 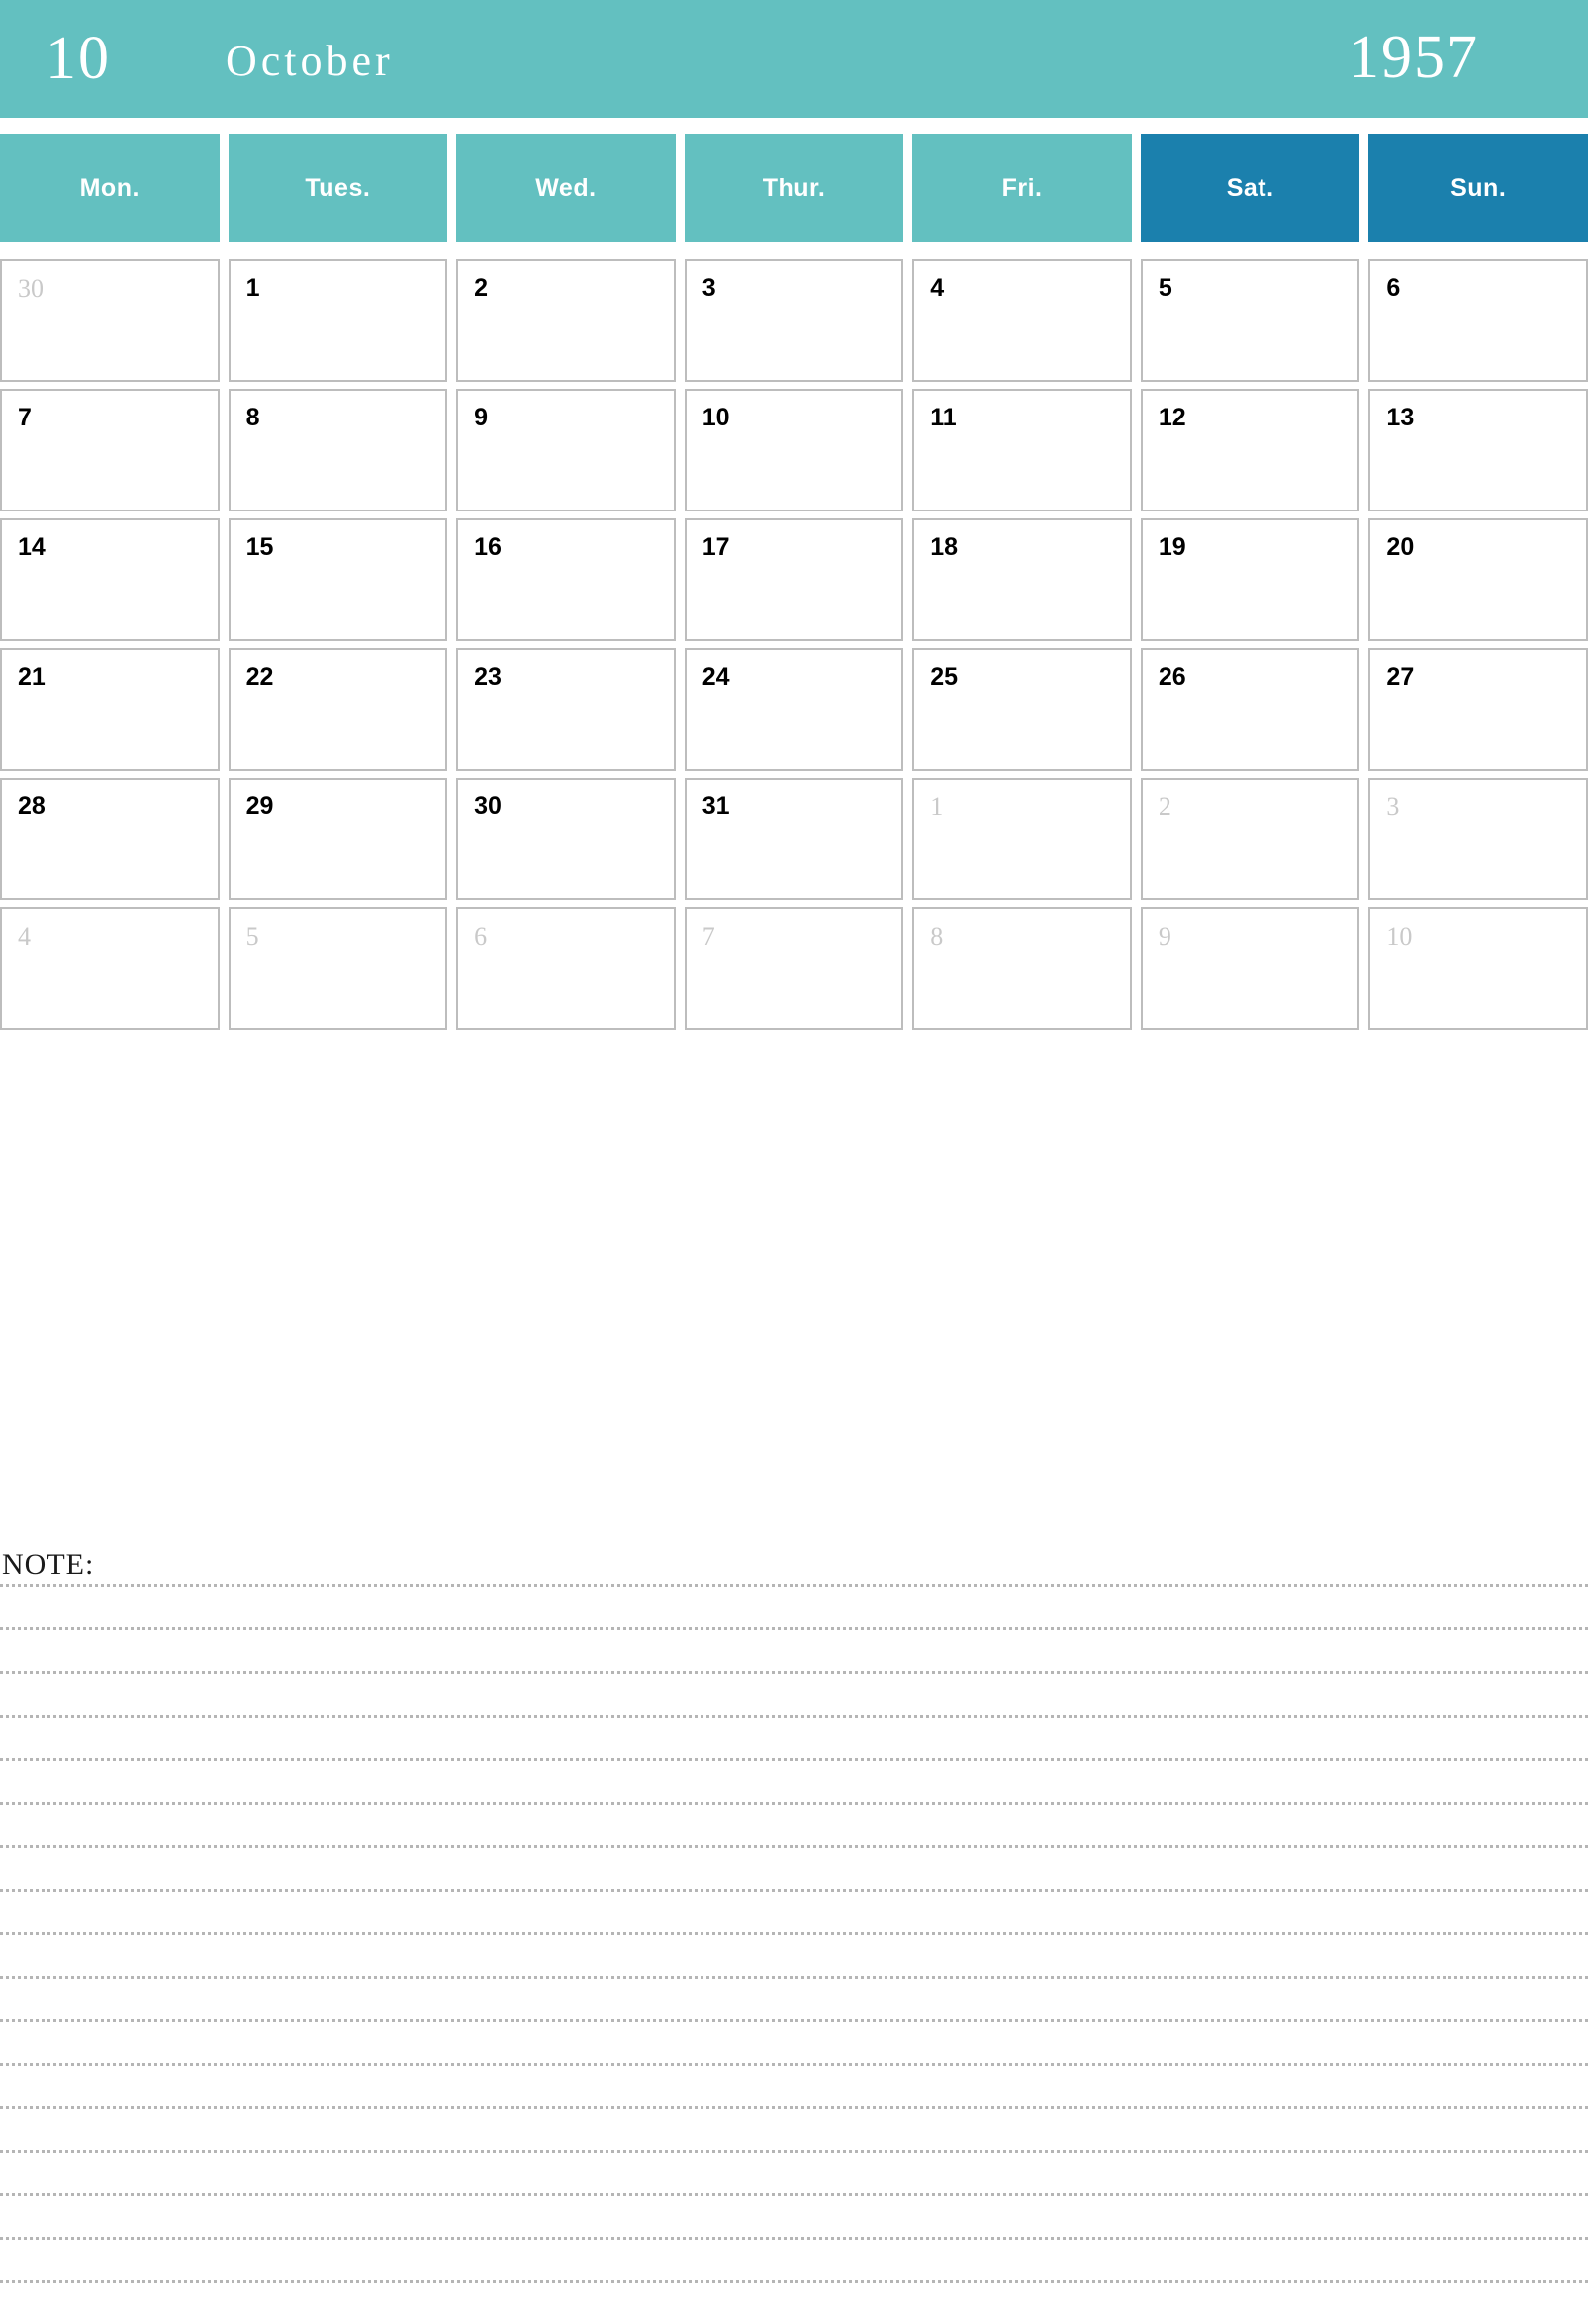 I want to click on date-cell: 14, so click(x=110, y=579).